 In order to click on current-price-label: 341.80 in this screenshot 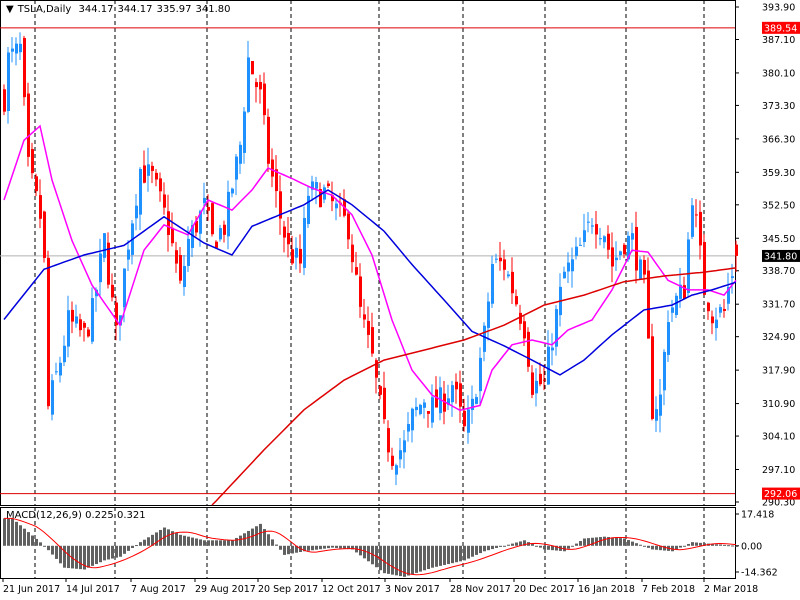, I will do `click(780, 256)`.